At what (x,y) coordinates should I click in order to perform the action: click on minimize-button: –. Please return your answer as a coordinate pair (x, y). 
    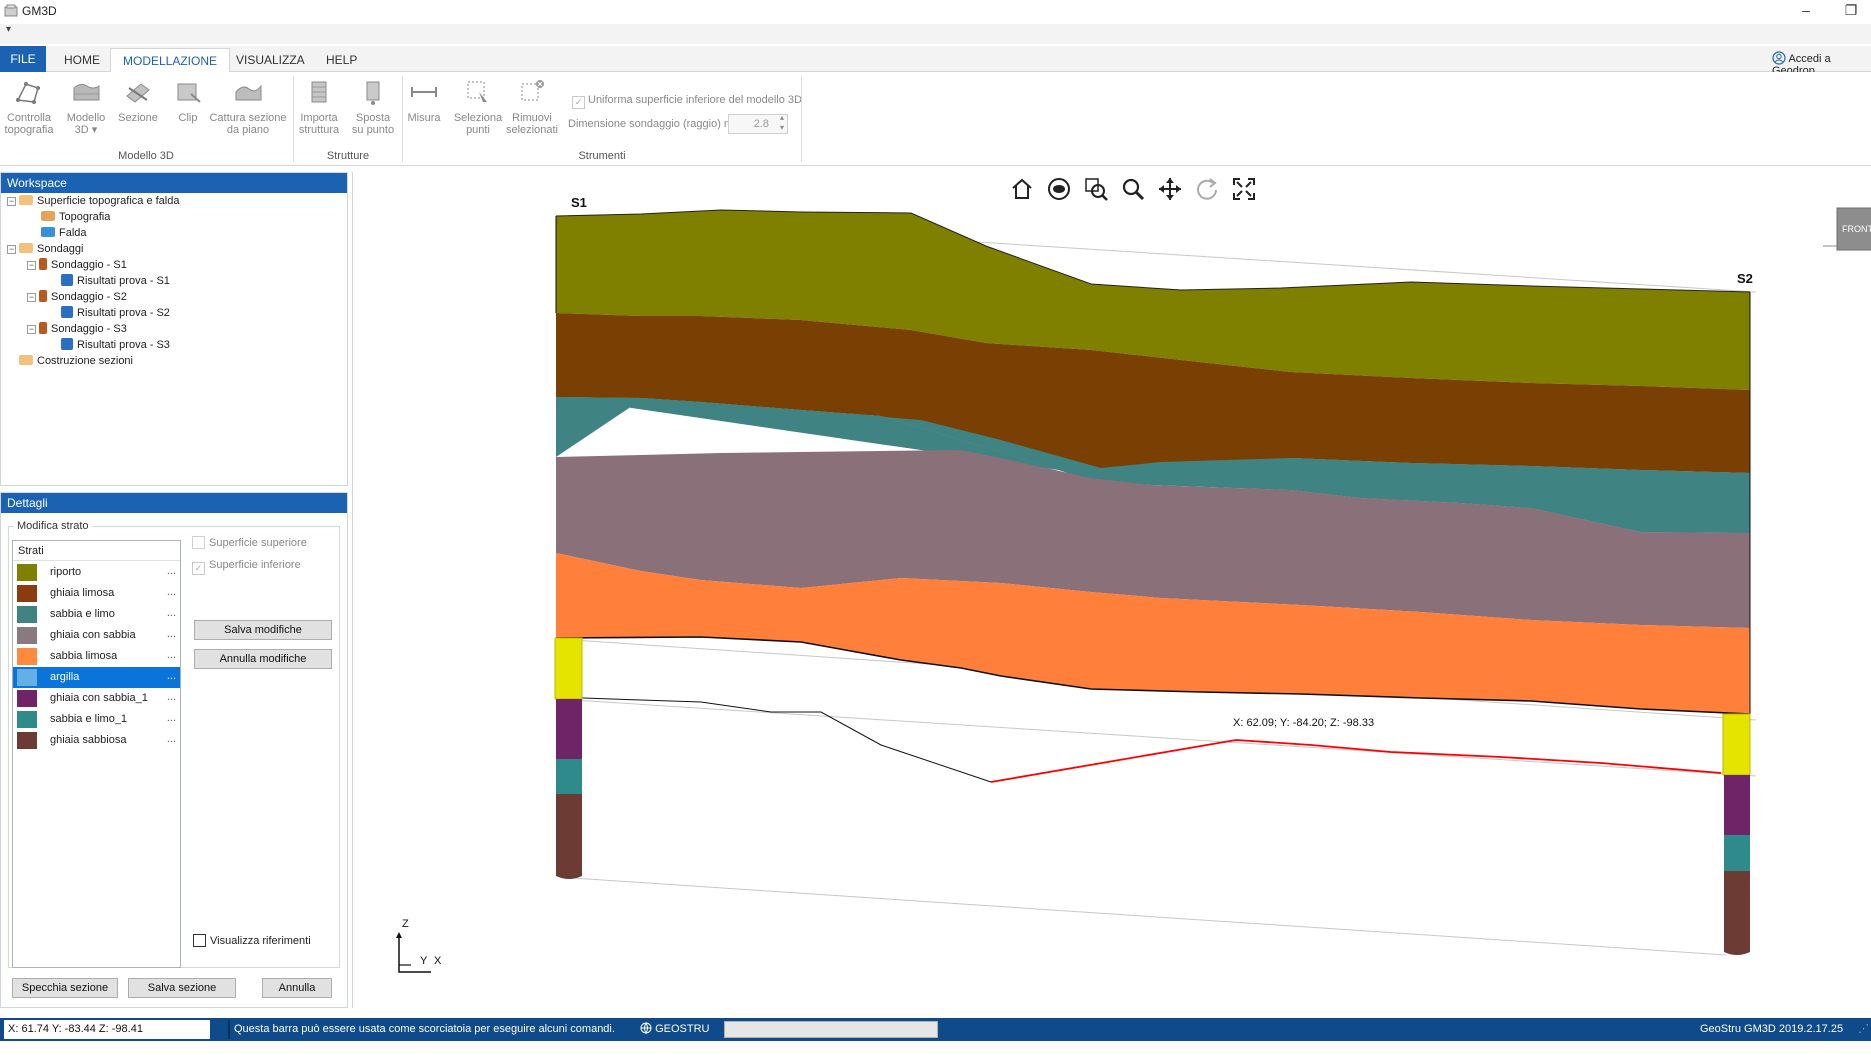
    Looking at the image, I should click on (1806, 11).